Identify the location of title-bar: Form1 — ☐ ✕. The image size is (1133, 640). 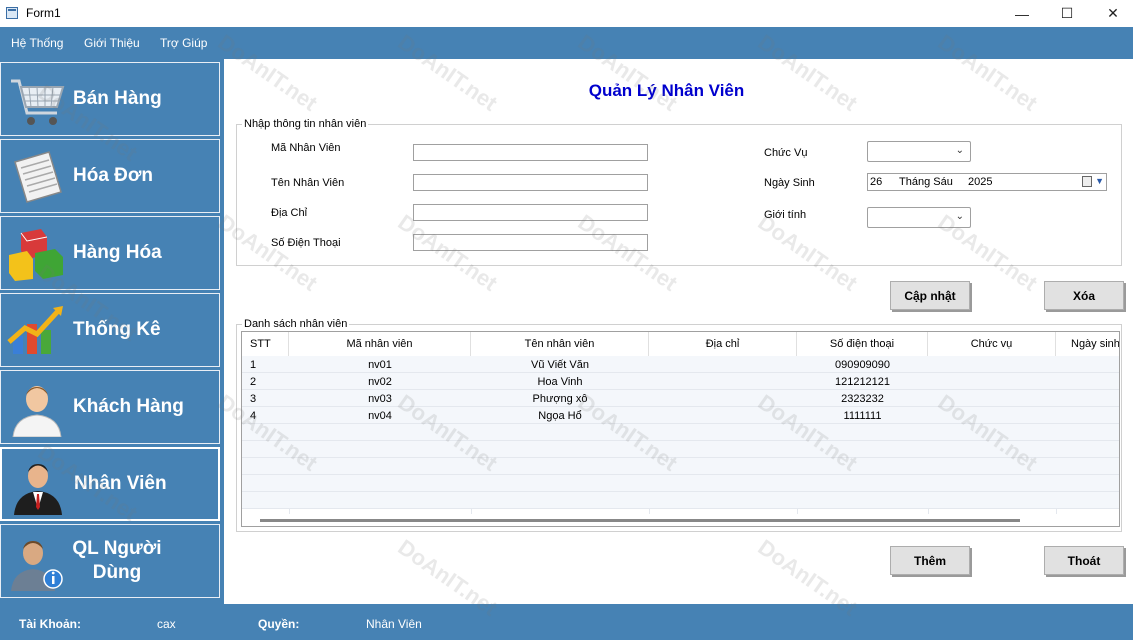
(566, 13).